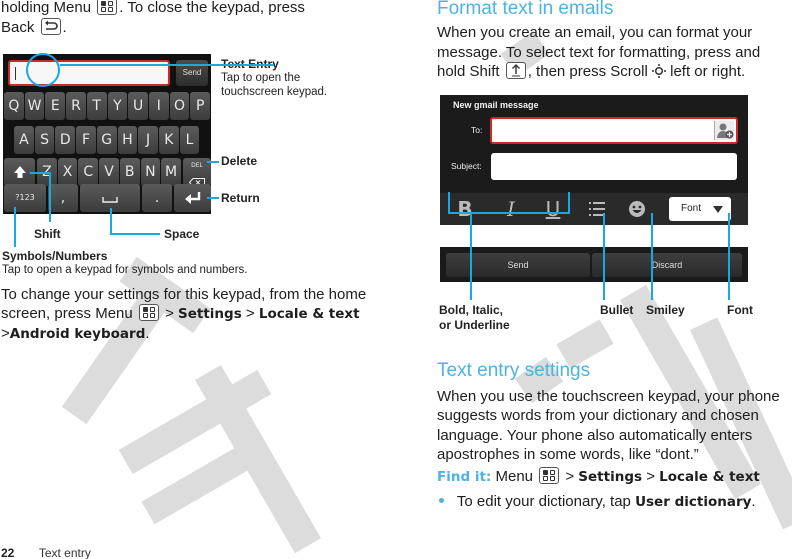  Describe the element at coordinates (466, 166) in the screenshot. I see `subject-label: Subject:` at that location.